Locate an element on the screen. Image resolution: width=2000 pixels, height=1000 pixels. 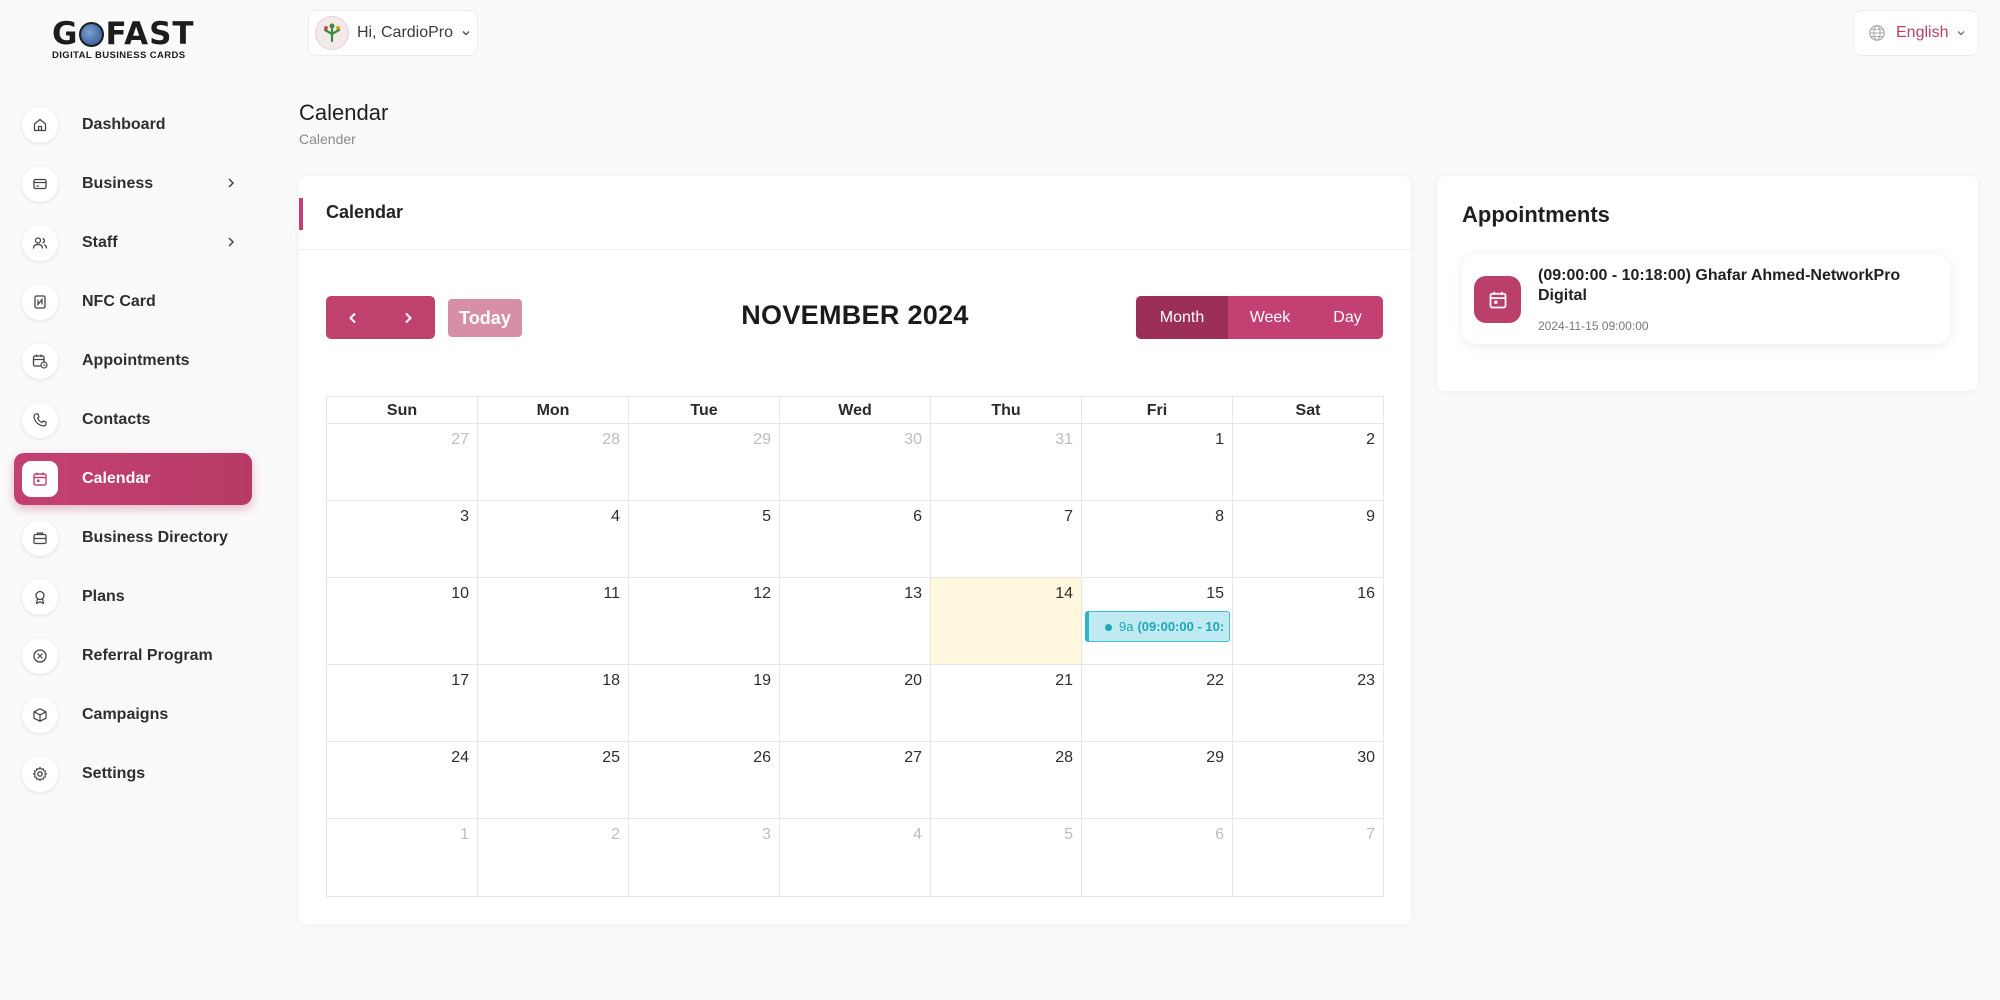
day-cell: 20 is located at coordinates (855, 703).